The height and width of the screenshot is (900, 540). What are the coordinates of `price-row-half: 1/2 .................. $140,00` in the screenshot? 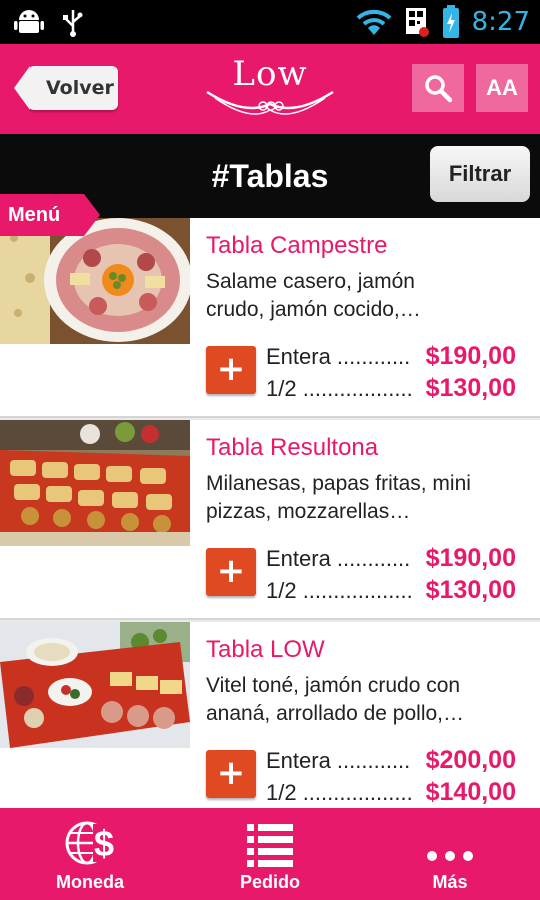 It's located at (391, 793).